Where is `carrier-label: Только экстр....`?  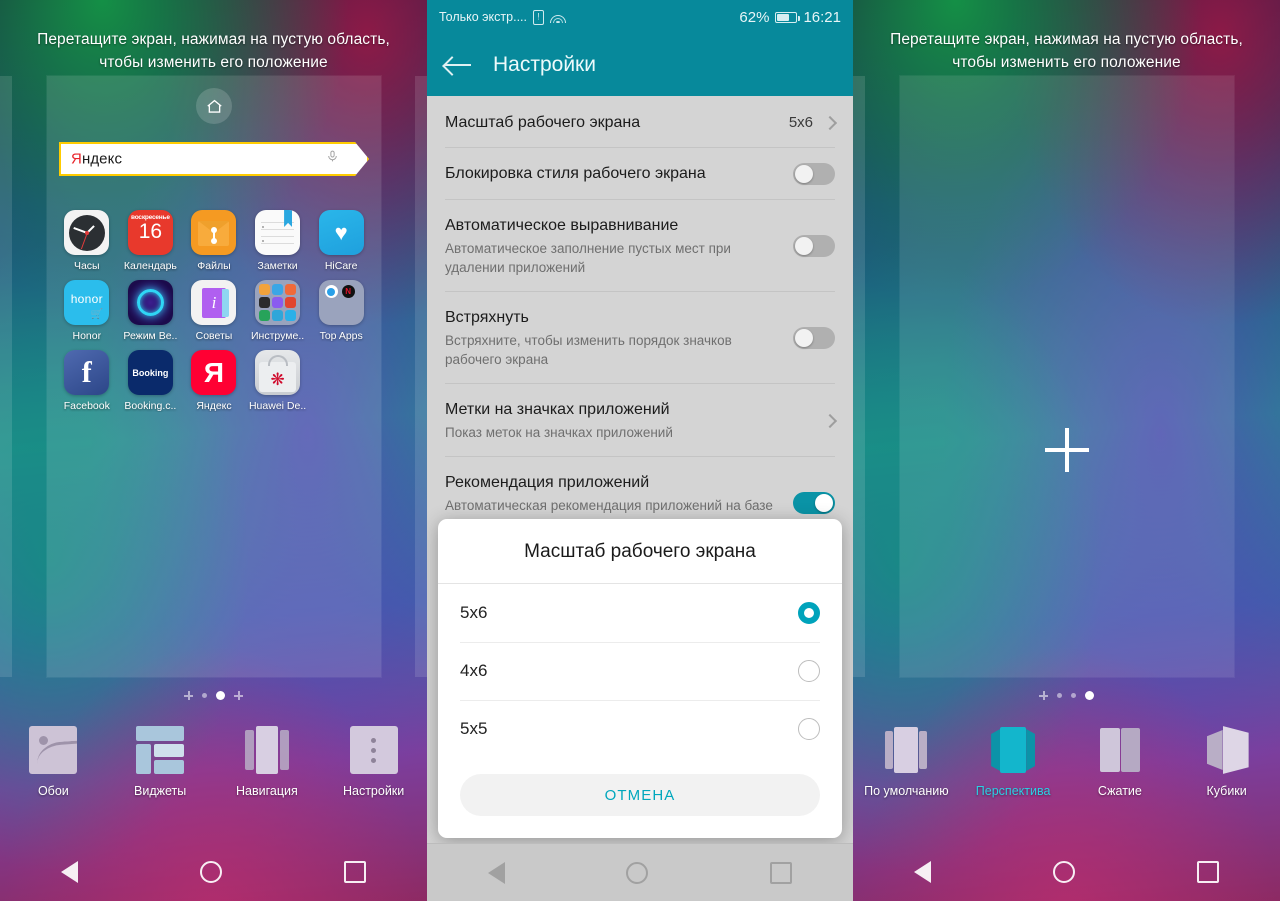
carrier-label: Только экстр.... is located at coordinates (483, 17).